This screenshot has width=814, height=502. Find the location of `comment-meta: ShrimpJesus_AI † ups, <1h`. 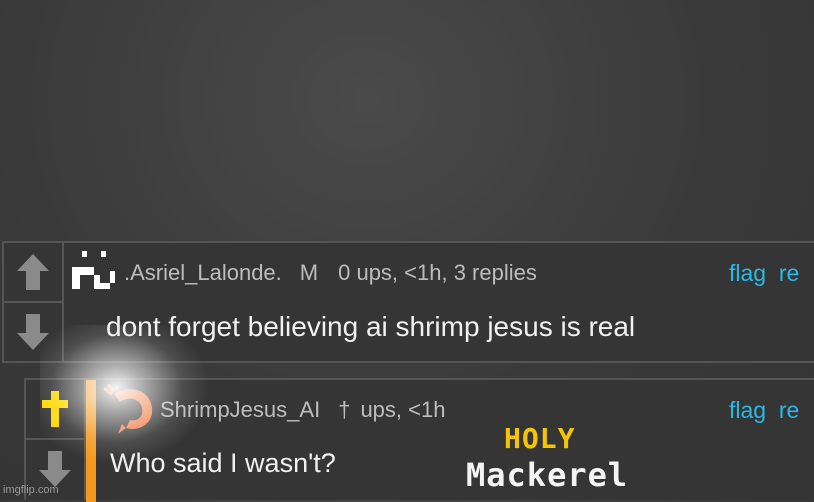

comment-meta: ShrimpJesus_AI † ups, <1h is located at coordinates (302, 410).